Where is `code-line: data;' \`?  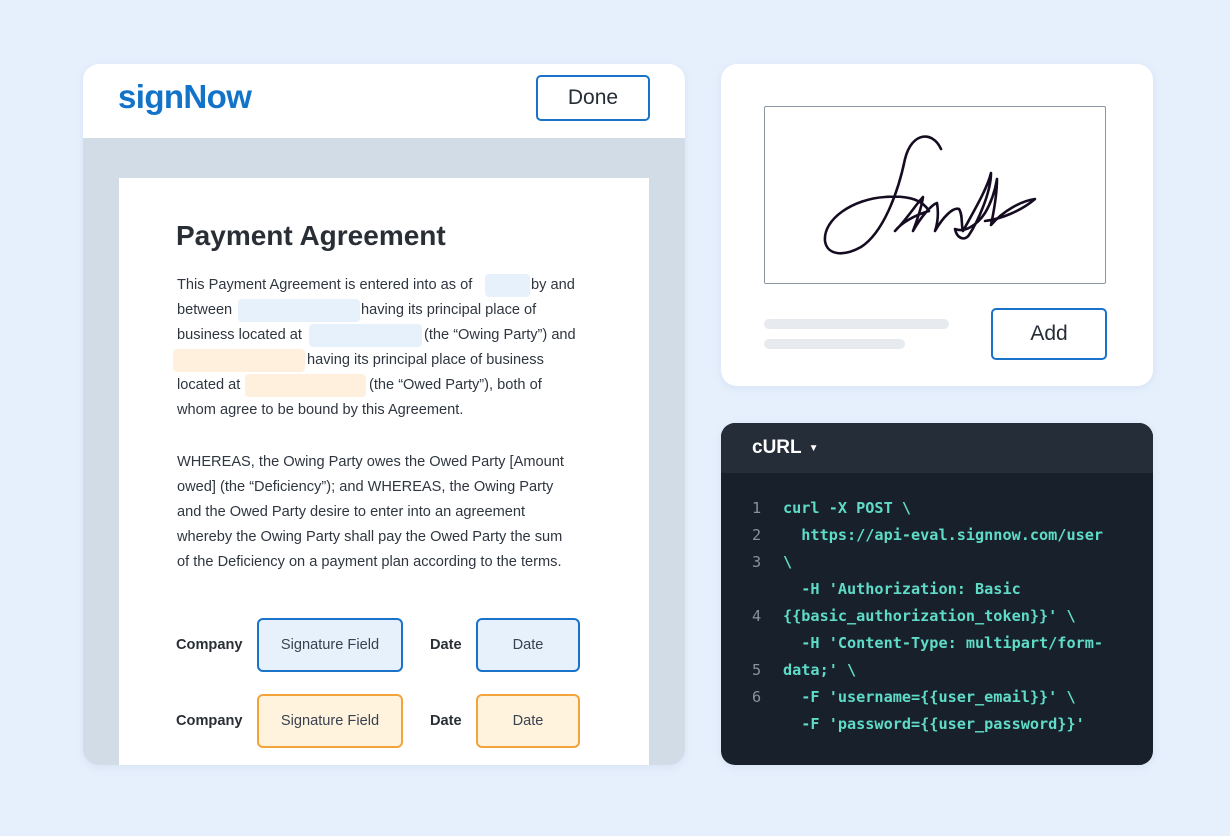
code-line: data;' \ is located at coordinates (820, 670).